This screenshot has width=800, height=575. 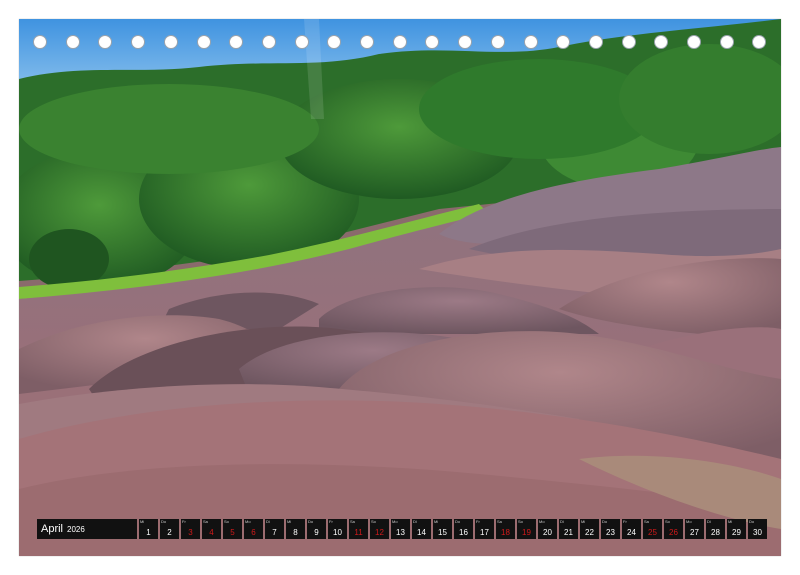 I want to click on calendar-day: So 5, so click(x=232, y=529).